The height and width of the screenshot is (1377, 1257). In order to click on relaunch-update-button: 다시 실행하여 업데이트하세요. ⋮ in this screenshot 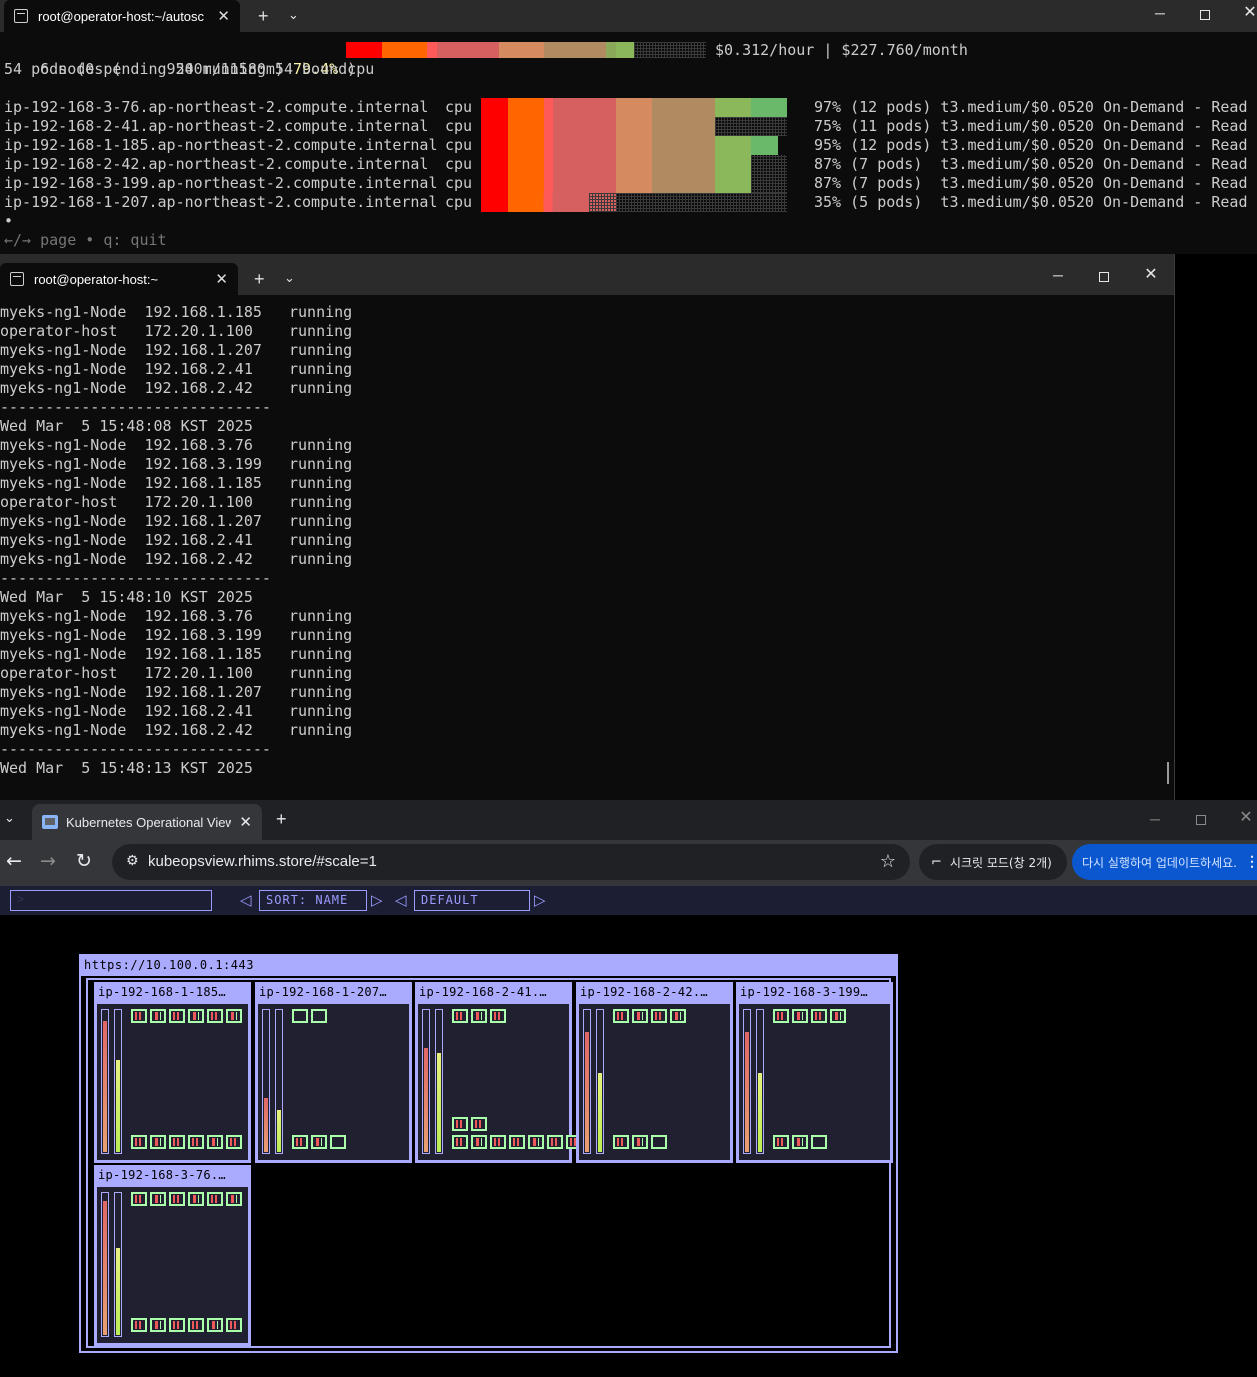, I will do `click(1164, 862)`.